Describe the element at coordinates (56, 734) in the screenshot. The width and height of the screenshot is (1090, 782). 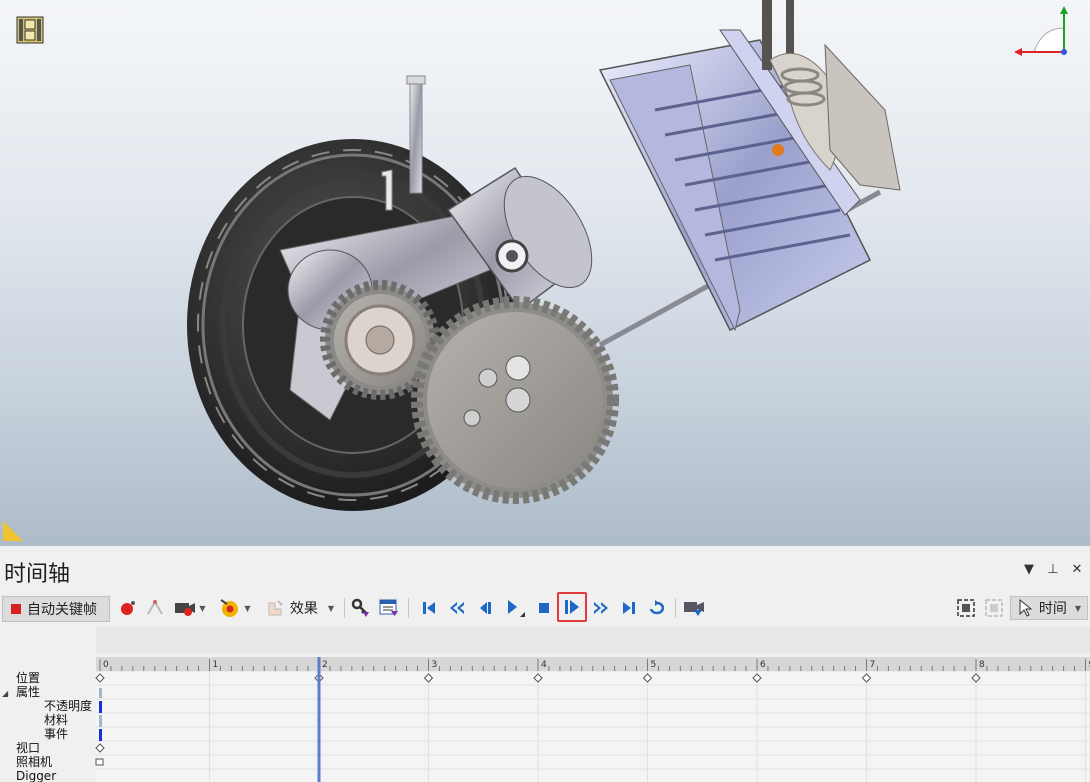
I see `track-label: 事件` at that location.